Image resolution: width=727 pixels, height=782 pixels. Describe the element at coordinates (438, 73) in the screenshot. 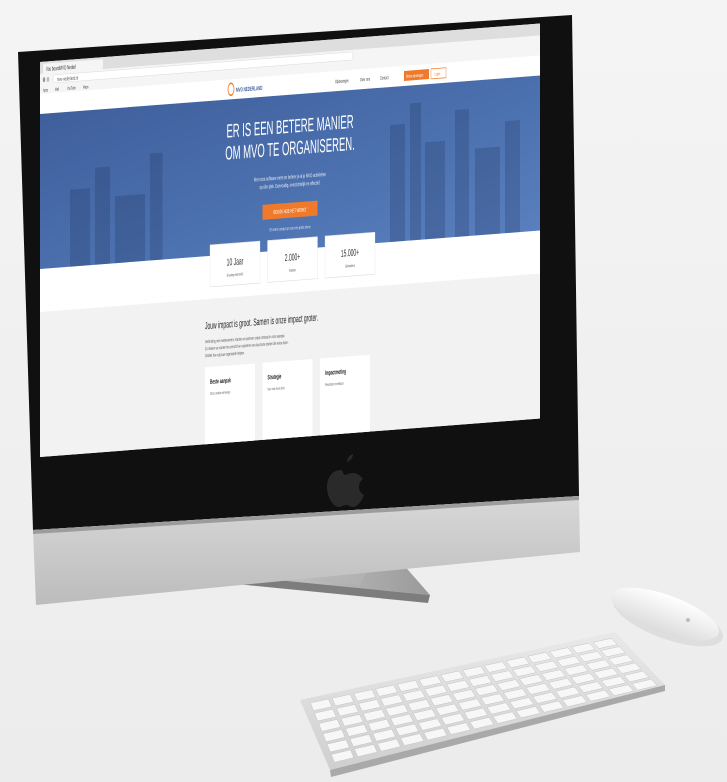

I see `nav-cta-secondary-label: Login` at that location.